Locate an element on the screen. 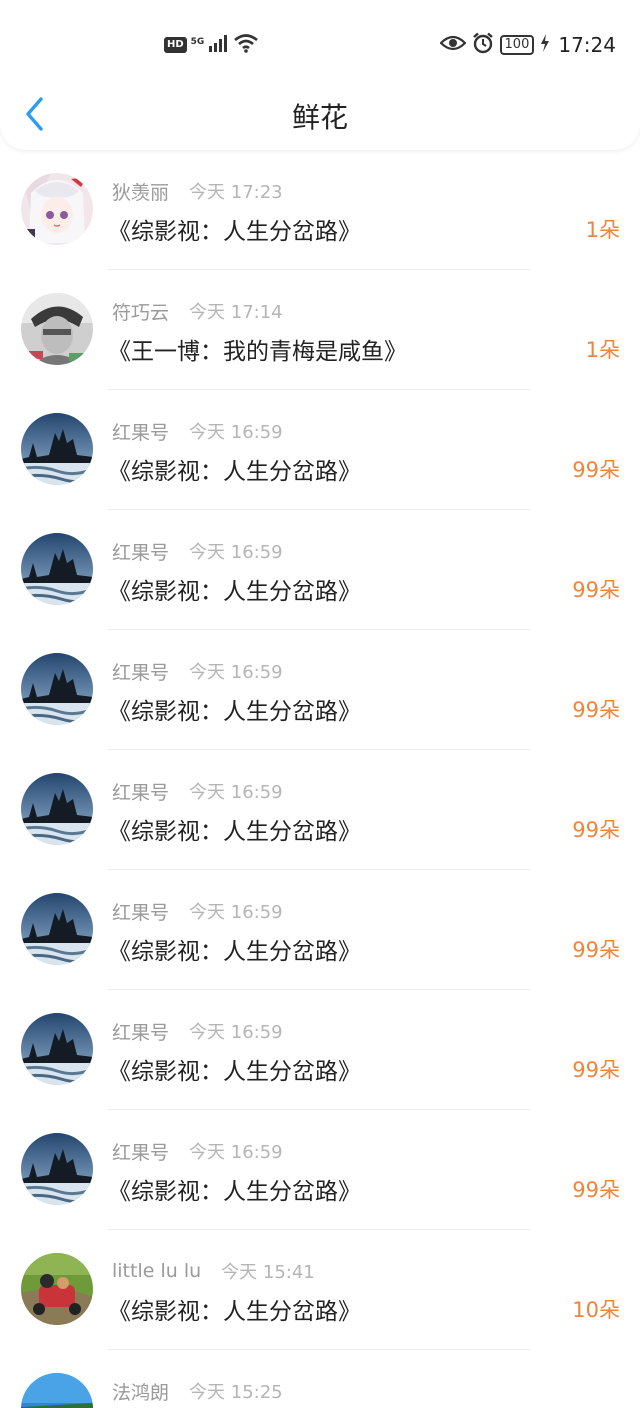 This screenshot has height=1408, width=640. battery-level: 100 is located at coordinates (517, 44).